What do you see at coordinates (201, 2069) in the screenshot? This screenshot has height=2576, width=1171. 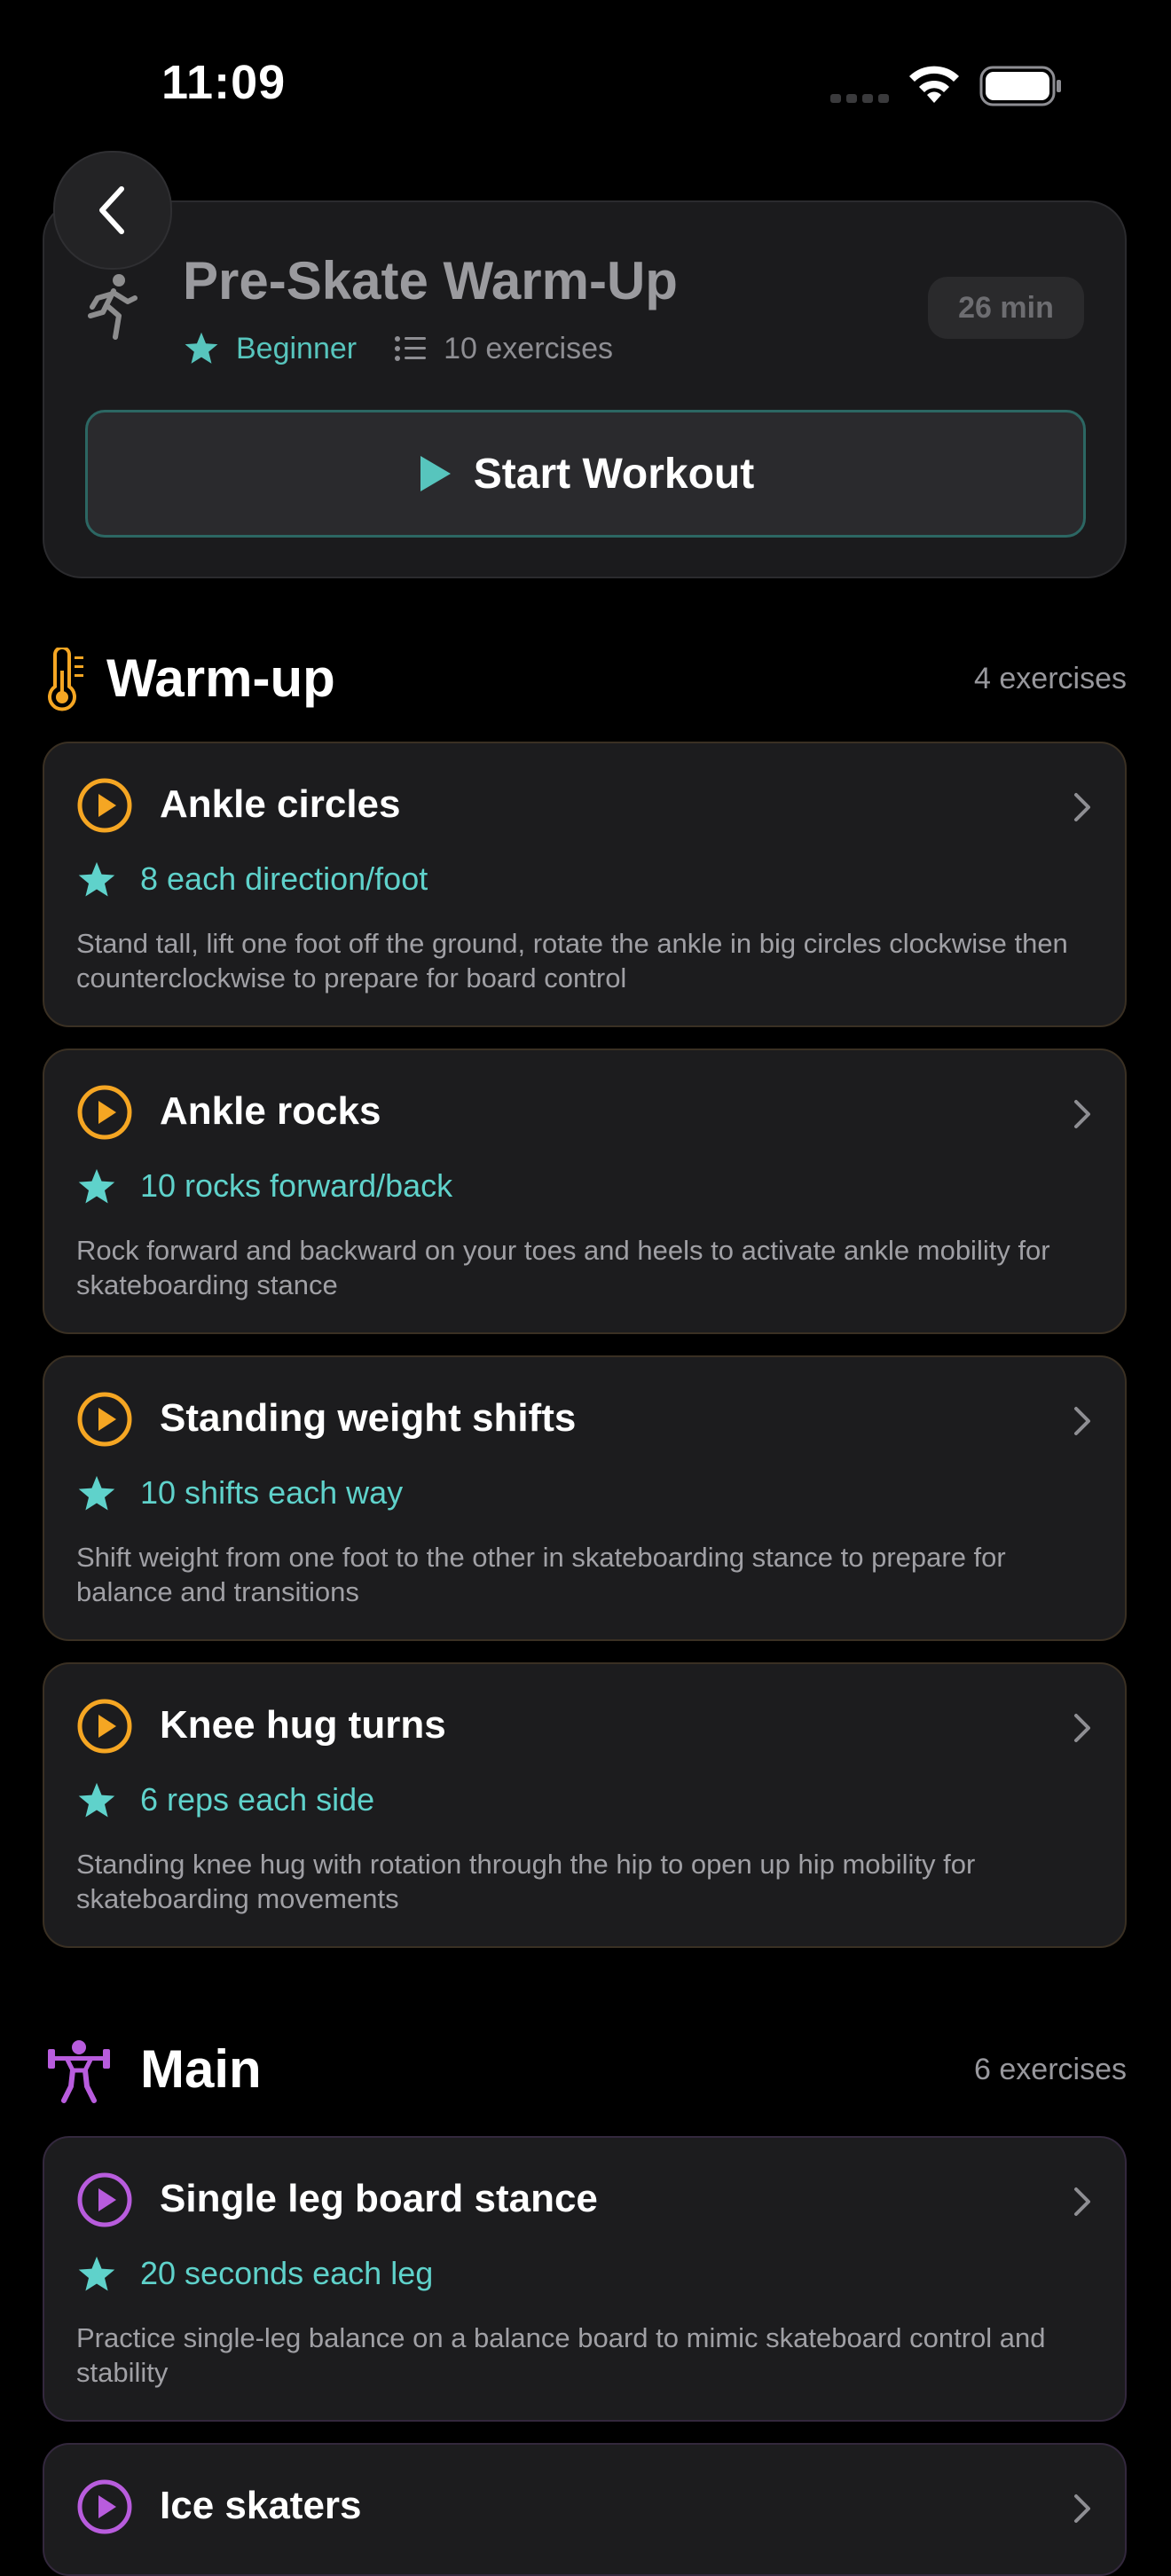 I see `main-section-title: Main` at bounding box center [201, 2069].